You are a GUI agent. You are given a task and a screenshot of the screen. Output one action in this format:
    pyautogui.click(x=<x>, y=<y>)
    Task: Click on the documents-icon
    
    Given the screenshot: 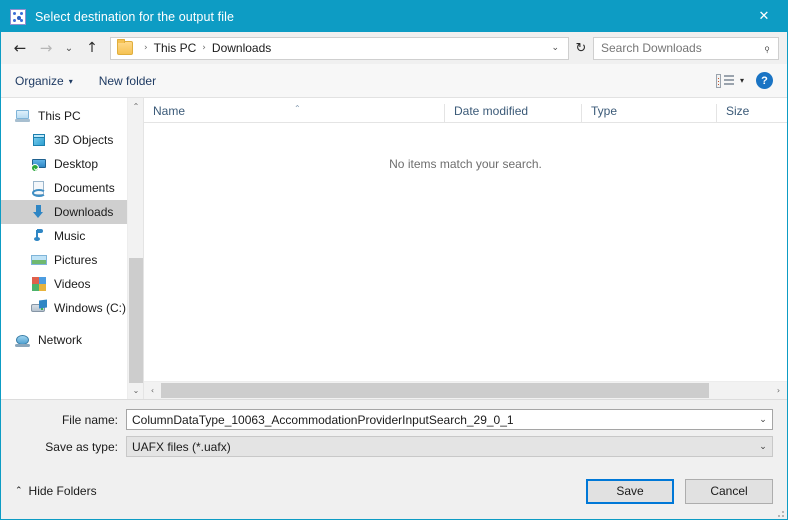 What is the action you would take?
    pyautogui.click(x=39, y=188)
    